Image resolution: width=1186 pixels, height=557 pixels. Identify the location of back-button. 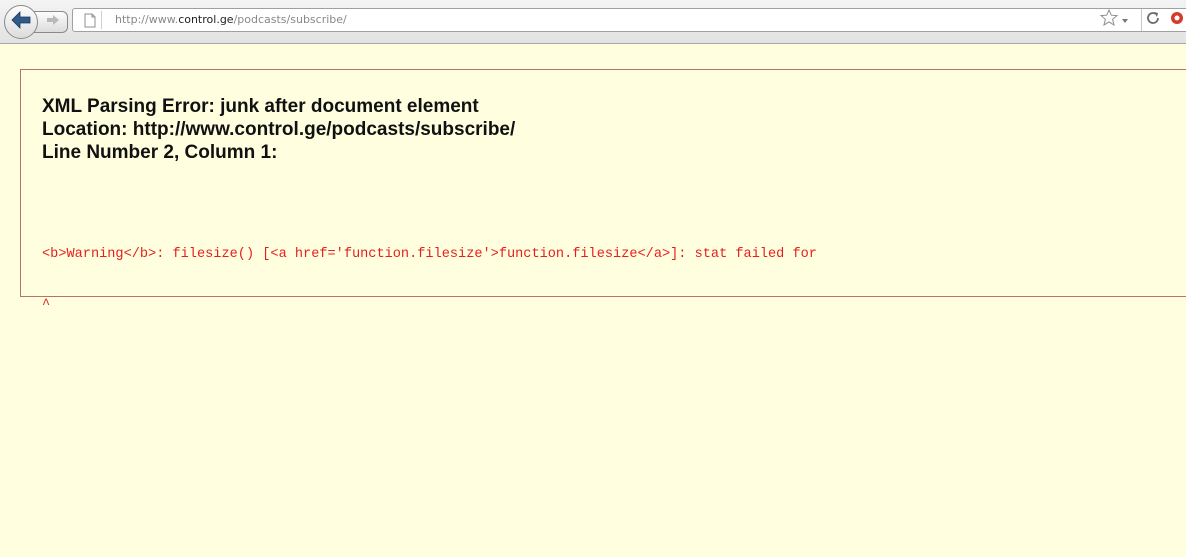
(21, 22).